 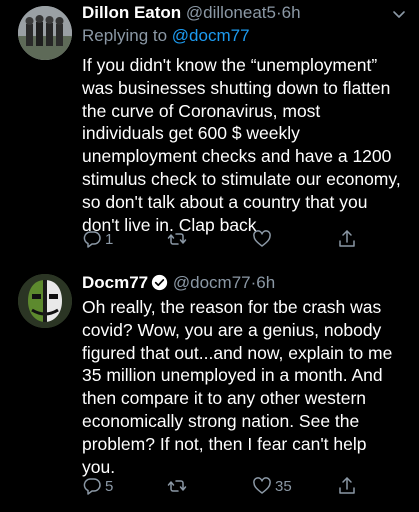 What do you see at coordinates (211, 35) in the screenshot?
I see `replying-to-handle: @docm77` at bounding box center [211, 35].